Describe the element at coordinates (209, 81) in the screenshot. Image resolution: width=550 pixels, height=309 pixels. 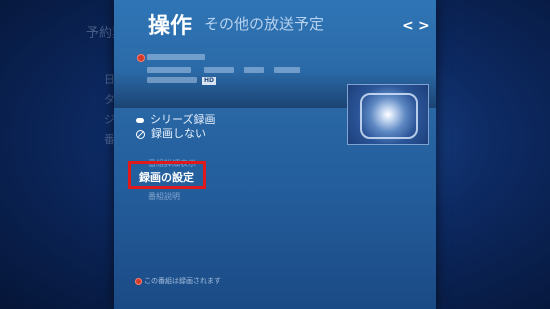
I see `hd-badge: HD` at that location.